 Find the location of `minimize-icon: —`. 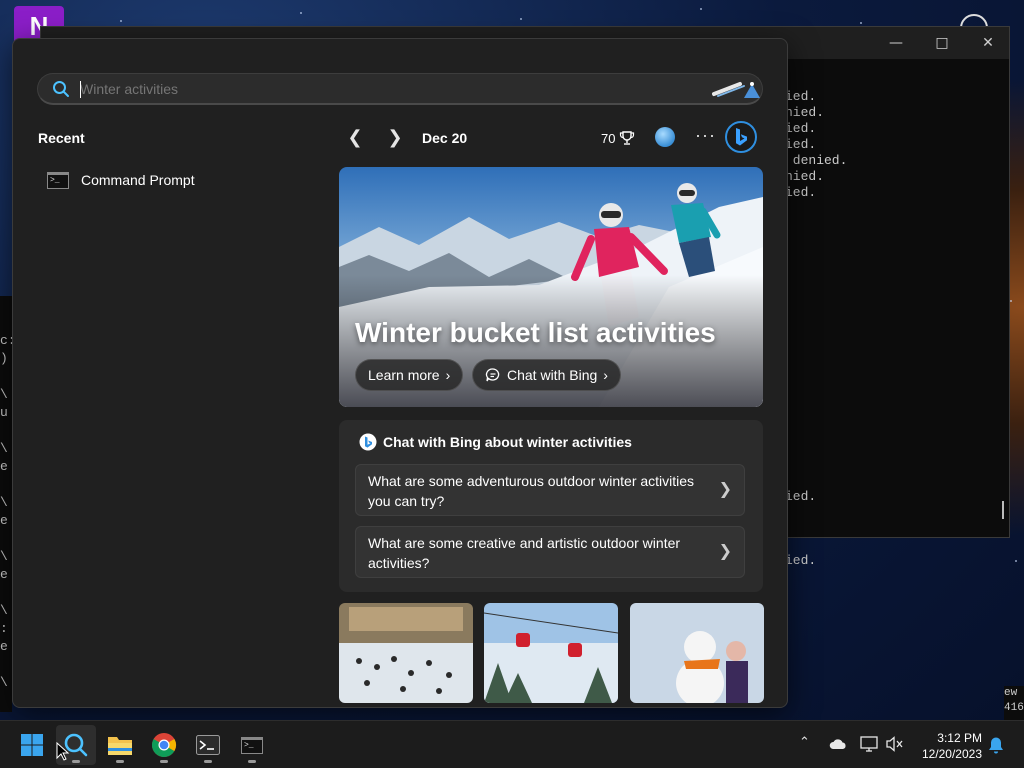

minimize-icon: — is located at coordinates (896, 43).